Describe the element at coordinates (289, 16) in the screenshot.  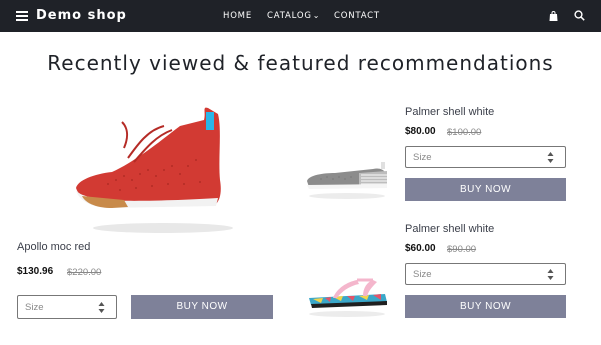
I see `nav-catalog-label: CATALOG` at that location.